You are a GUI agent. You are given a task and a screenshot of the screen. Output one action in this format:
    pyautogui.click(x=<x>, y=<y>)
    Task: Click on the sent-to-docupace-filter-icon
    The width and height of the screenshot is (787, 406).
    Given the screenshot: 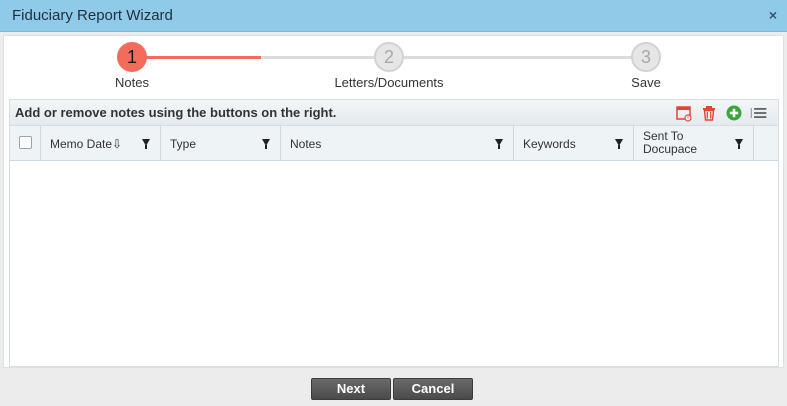 What is the action you would take?
    pyautogui.click(x=739, y=144)
    